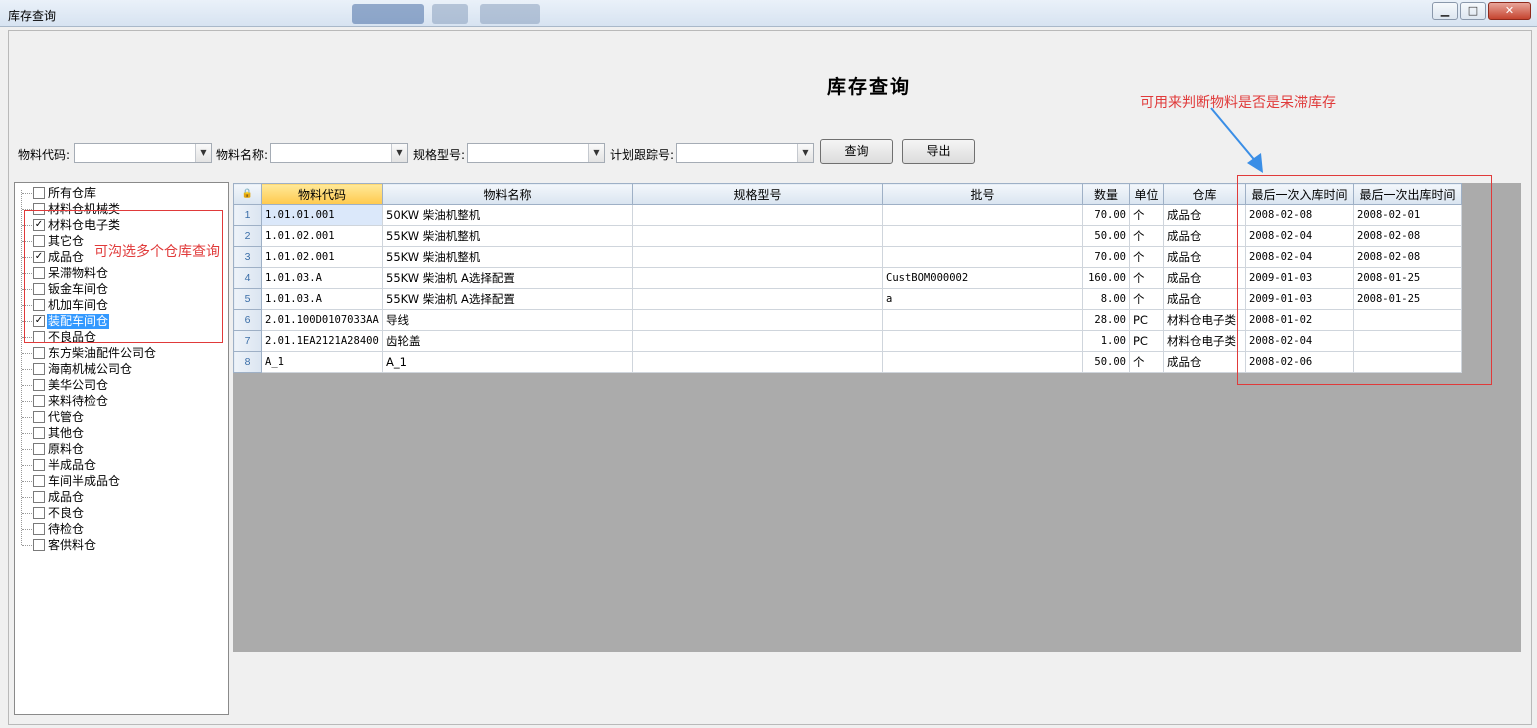  Describe the element at coordinates (507, 341) in the screenshot. I see `cell-material-name: 齿轮盖` at that location.